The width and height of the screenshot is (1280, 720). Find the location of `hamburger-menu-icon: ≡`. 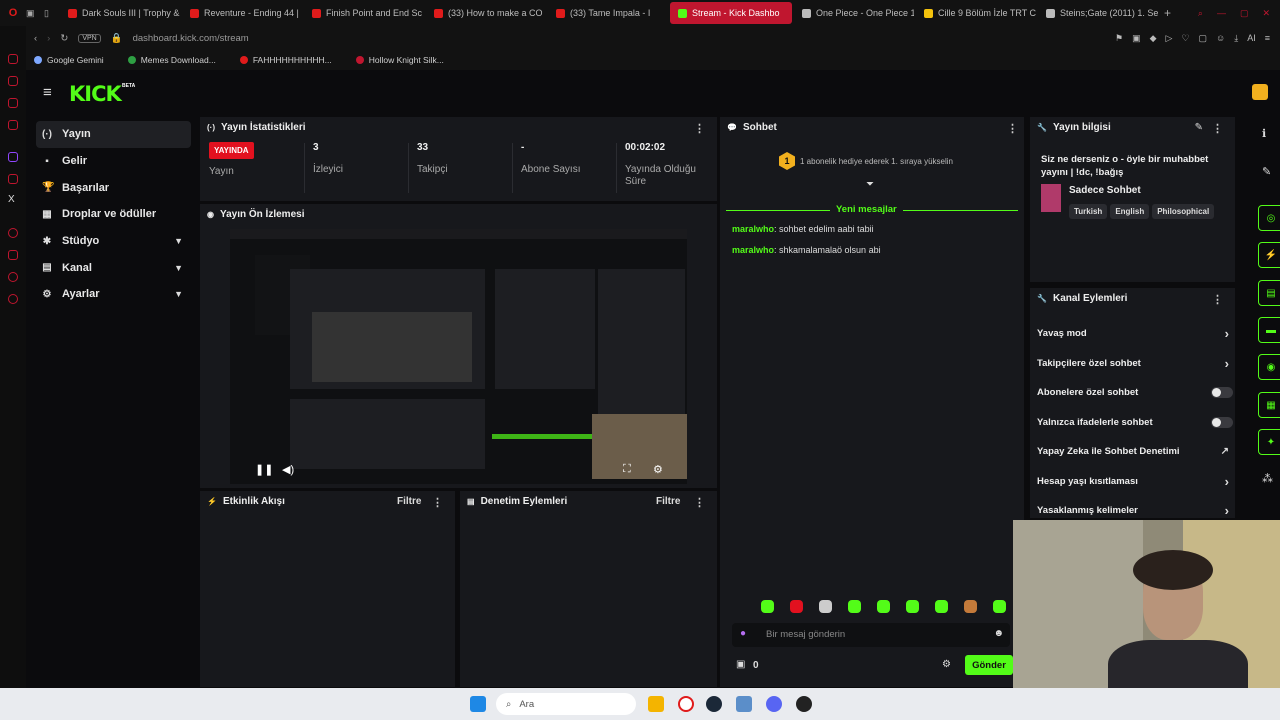

hamburger-menu-icon: ≡ is located at coordinates (47, 92).